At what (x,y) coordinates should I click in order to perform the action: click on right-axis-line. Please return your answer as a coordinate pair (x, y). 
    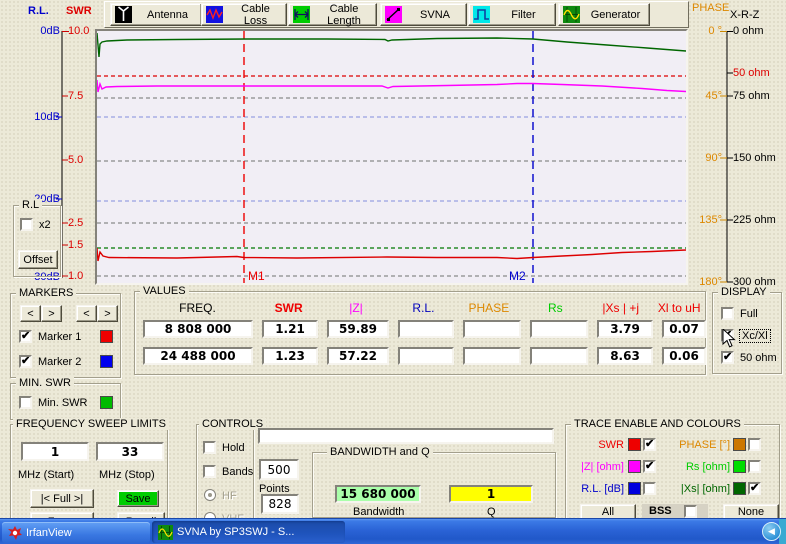
    Looking at the image, I should click on (726, 157).